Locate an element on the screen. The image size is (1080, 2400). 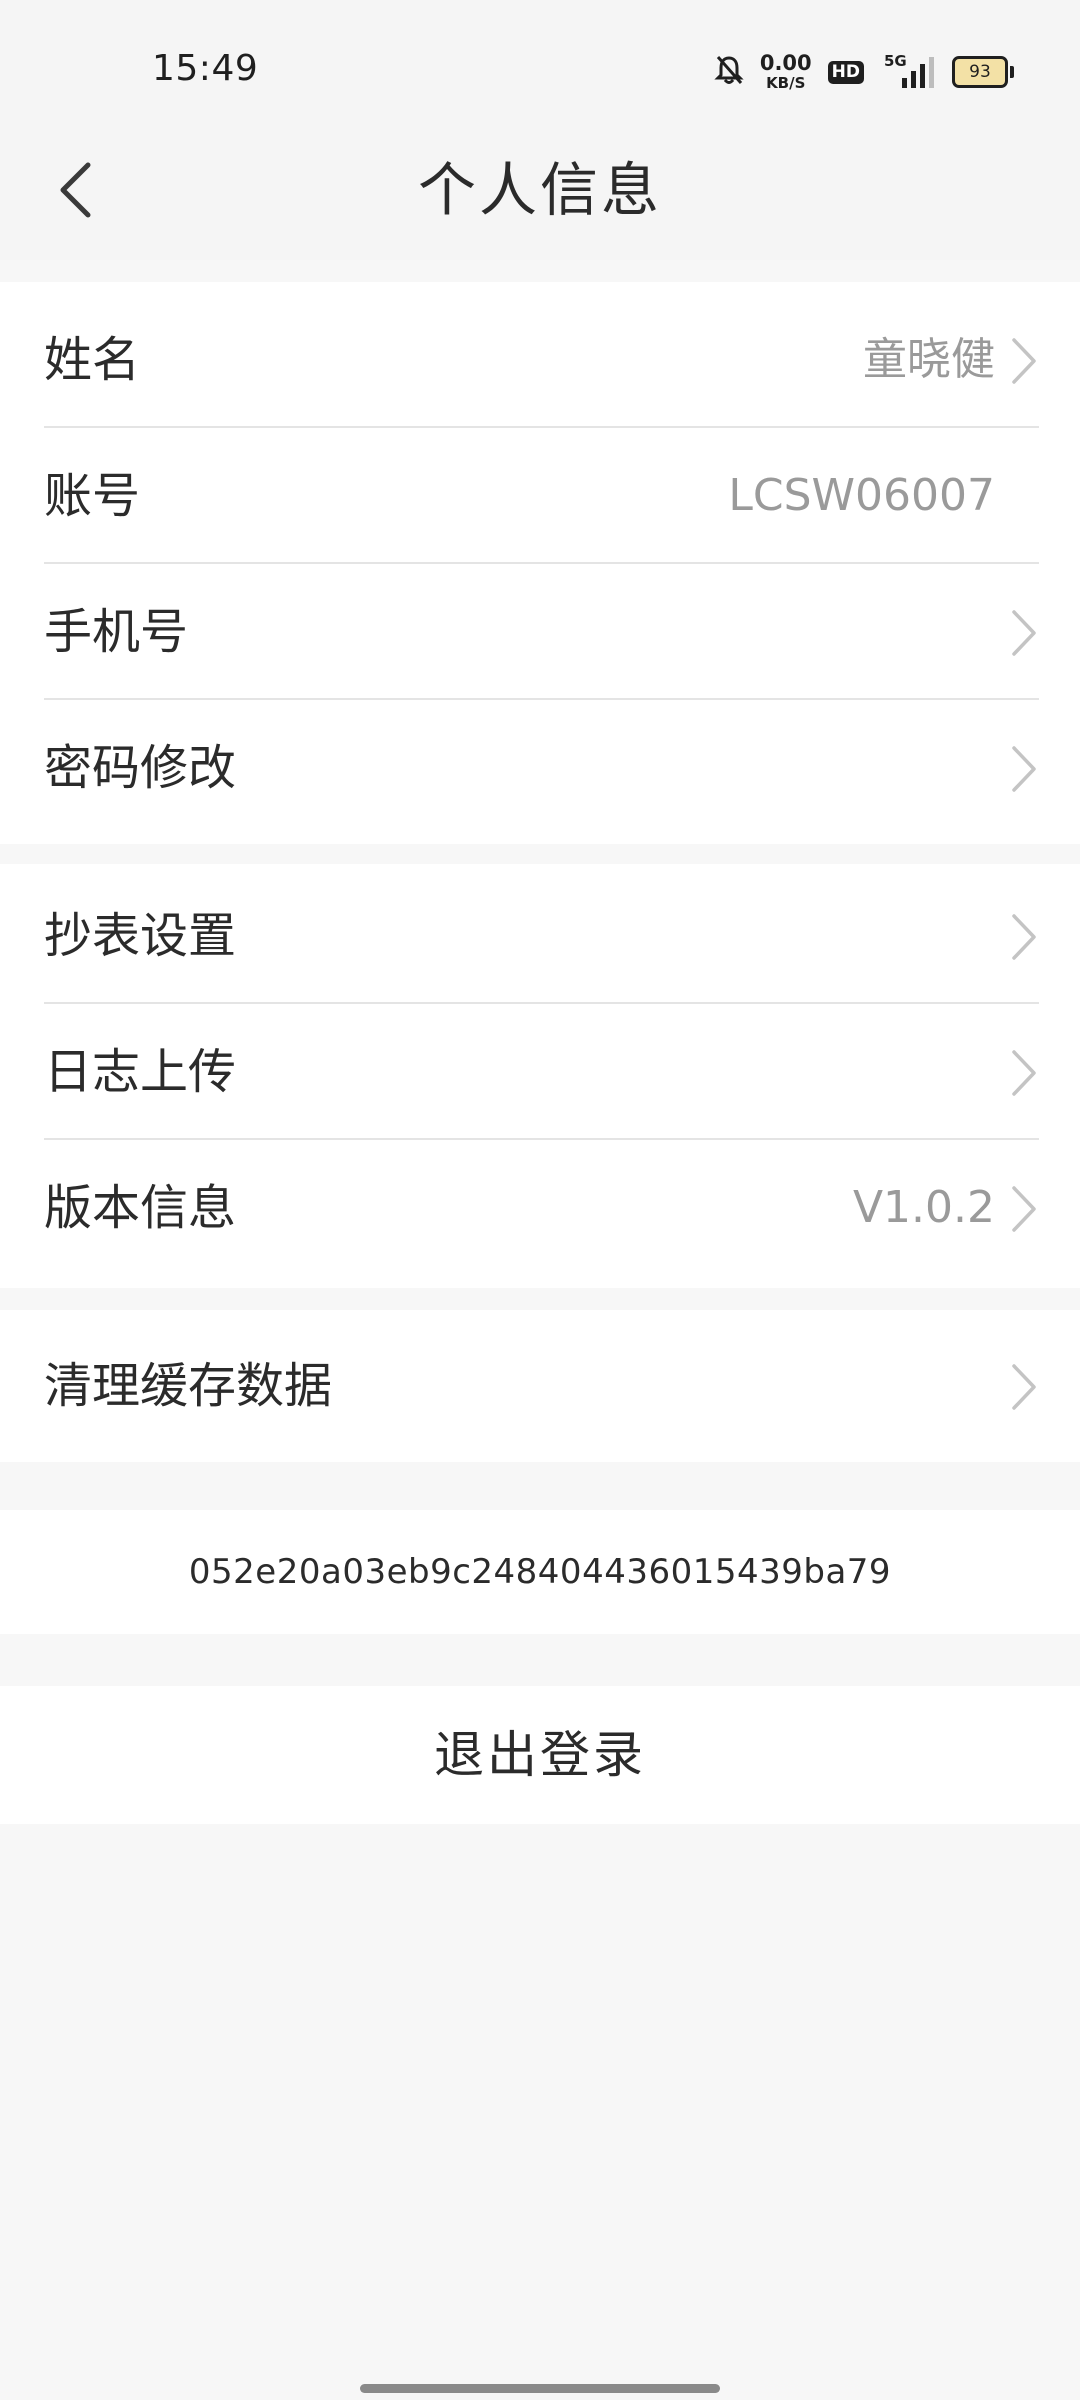
home-indicator is located at coordinates (540, 2388).